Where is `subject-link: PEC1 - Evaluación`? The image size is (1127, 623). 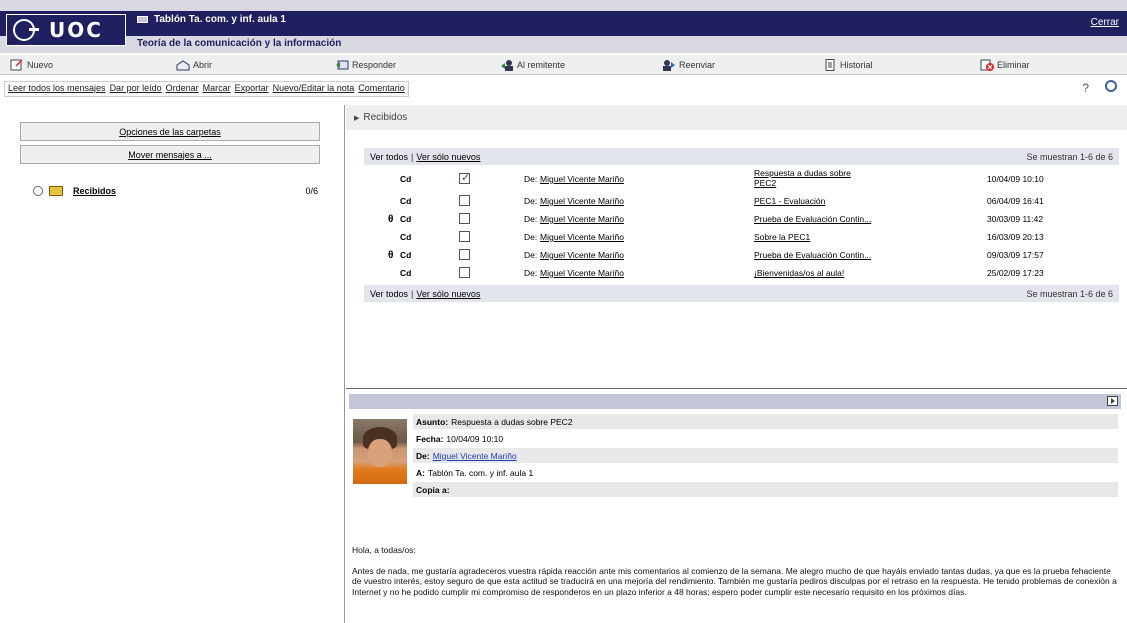 subject-link: PEC1 - Evaluación is located at coordinates (789, 201).